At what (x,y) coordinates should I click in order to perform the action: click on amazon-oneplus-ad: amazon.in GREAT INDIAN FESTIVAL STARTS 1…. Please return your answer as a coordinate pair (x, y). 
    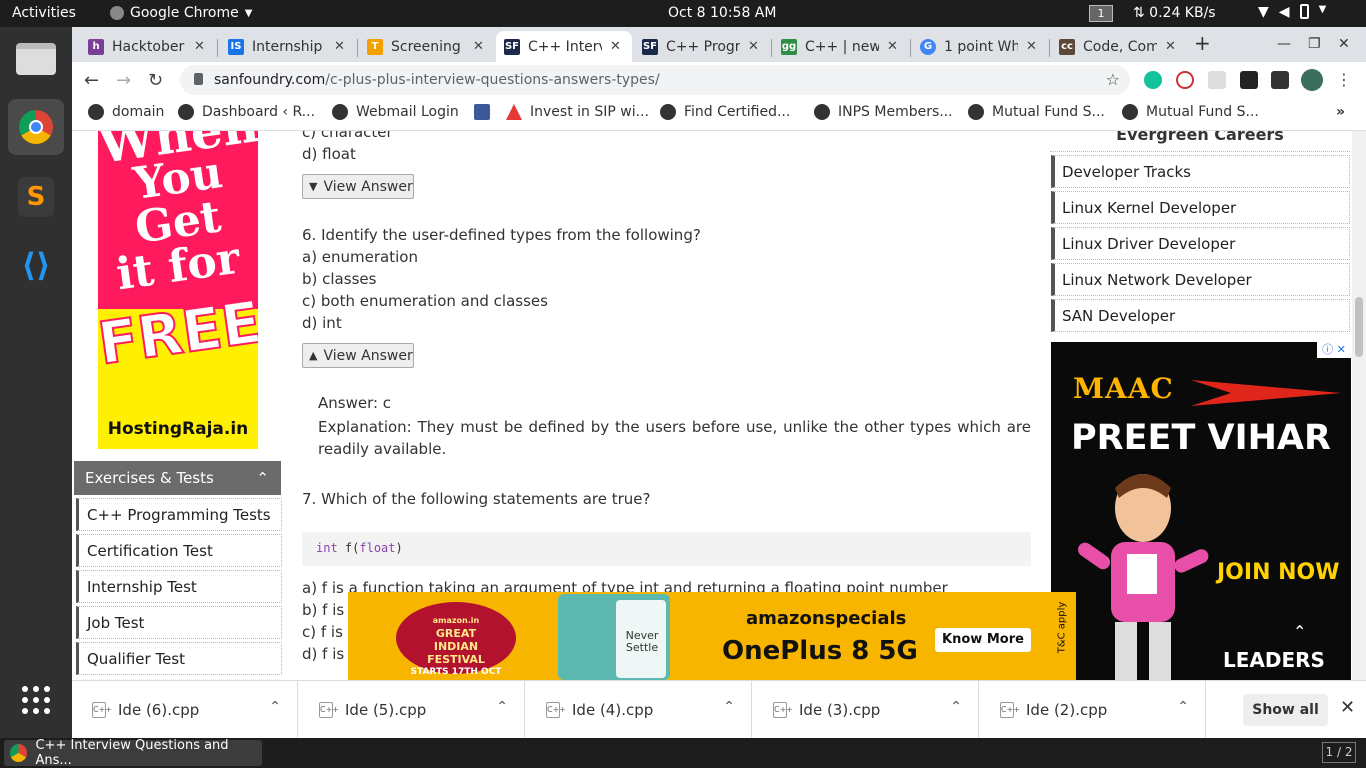
    Looking at the image, I should click on (712, 636).